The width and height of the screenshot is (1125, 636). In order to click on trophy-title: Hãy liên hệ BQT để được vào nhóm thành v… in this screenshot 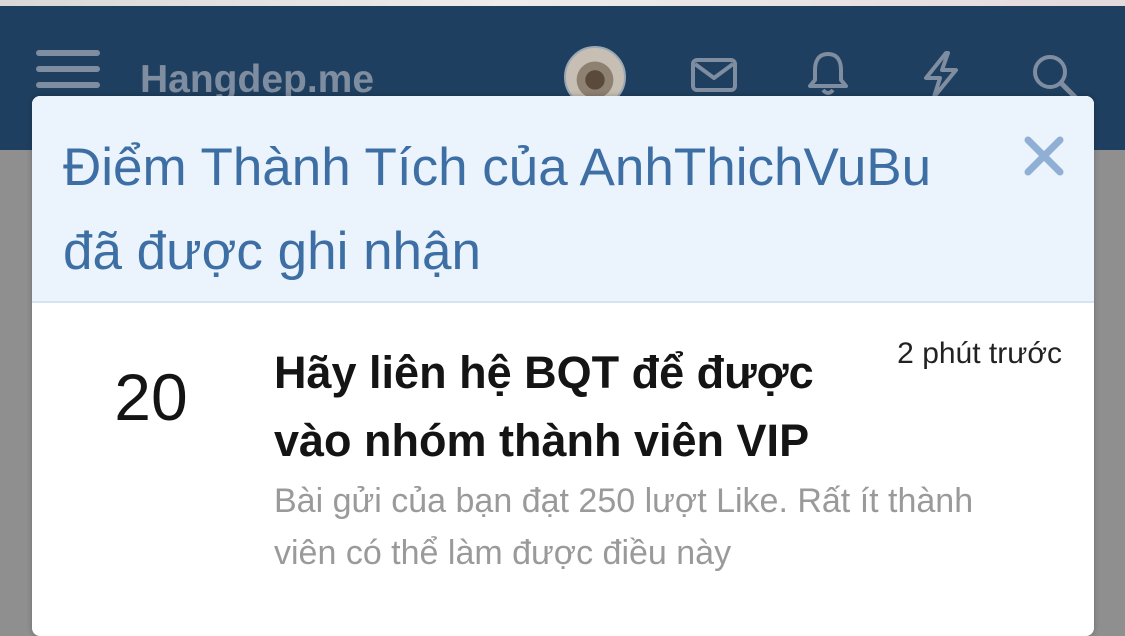, I will do `click(574, 407)`.